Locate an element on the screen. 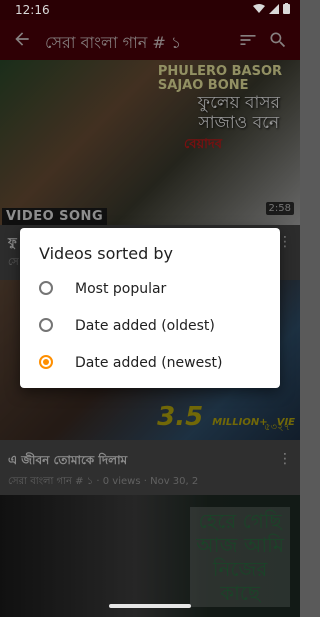 This screenshot has width=320, height=617. status-time: 12:16 is located at coordinates (32, 10).